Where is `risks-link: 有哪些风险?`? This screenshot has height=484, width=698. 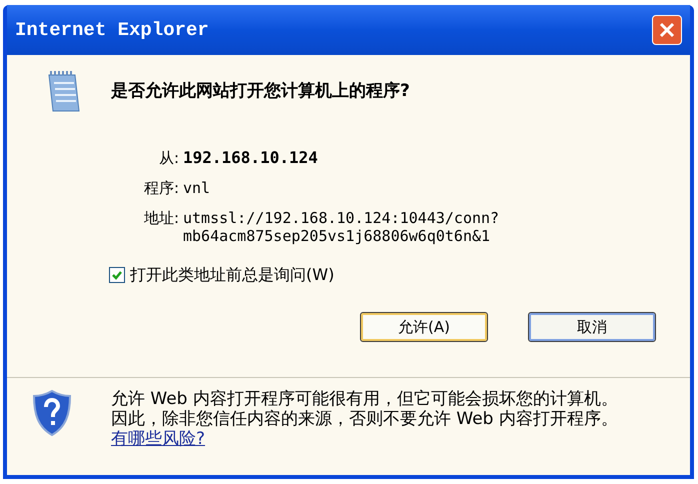 risks-link: 有哪些风险? is located at coordinates (158, 439).